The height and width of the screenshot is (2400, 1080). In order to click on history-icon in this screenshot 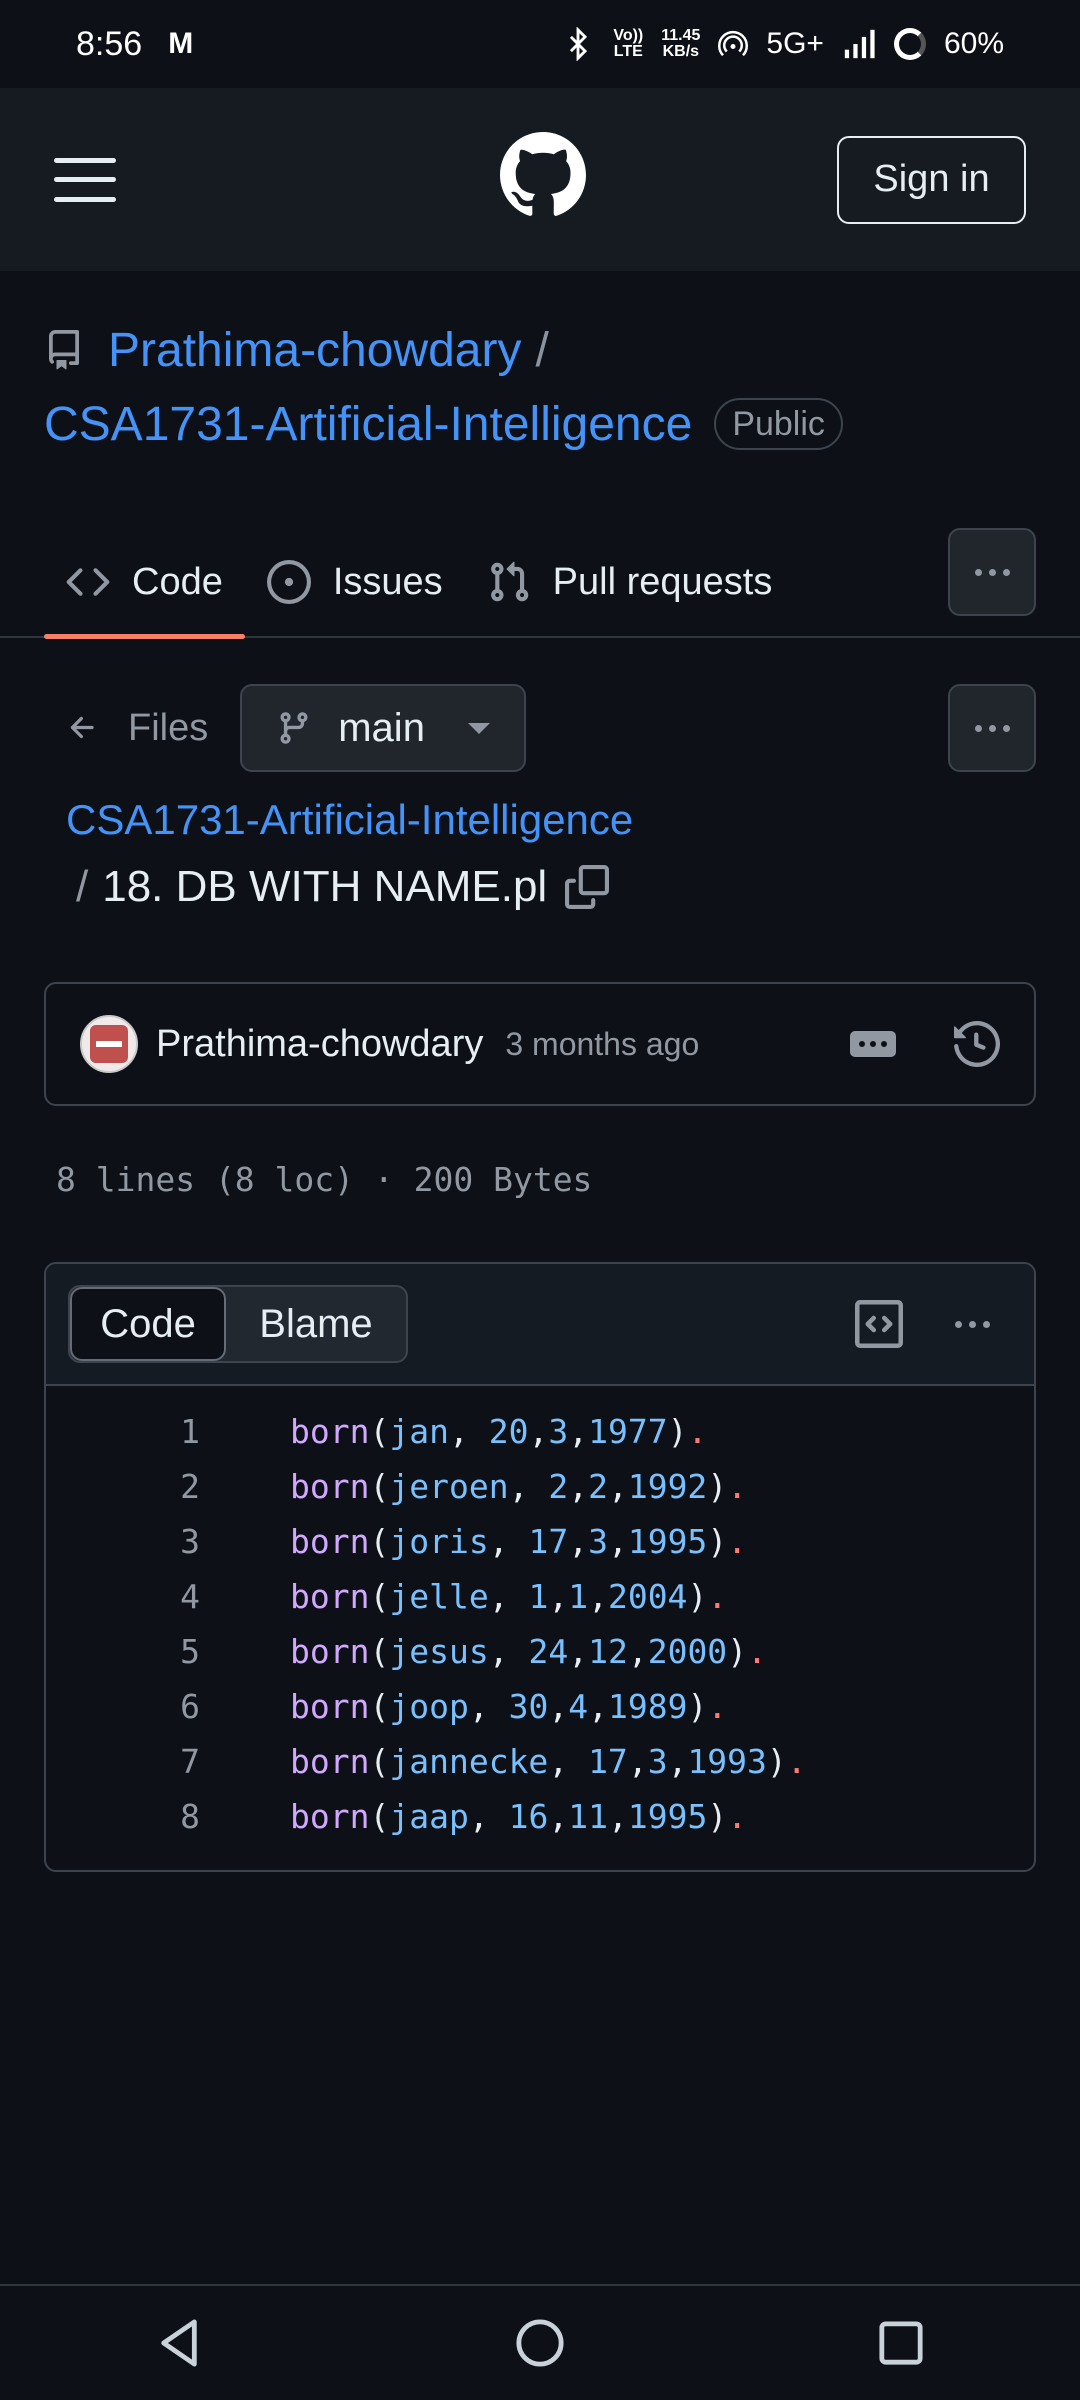, I will do `click(977, 1044)`.